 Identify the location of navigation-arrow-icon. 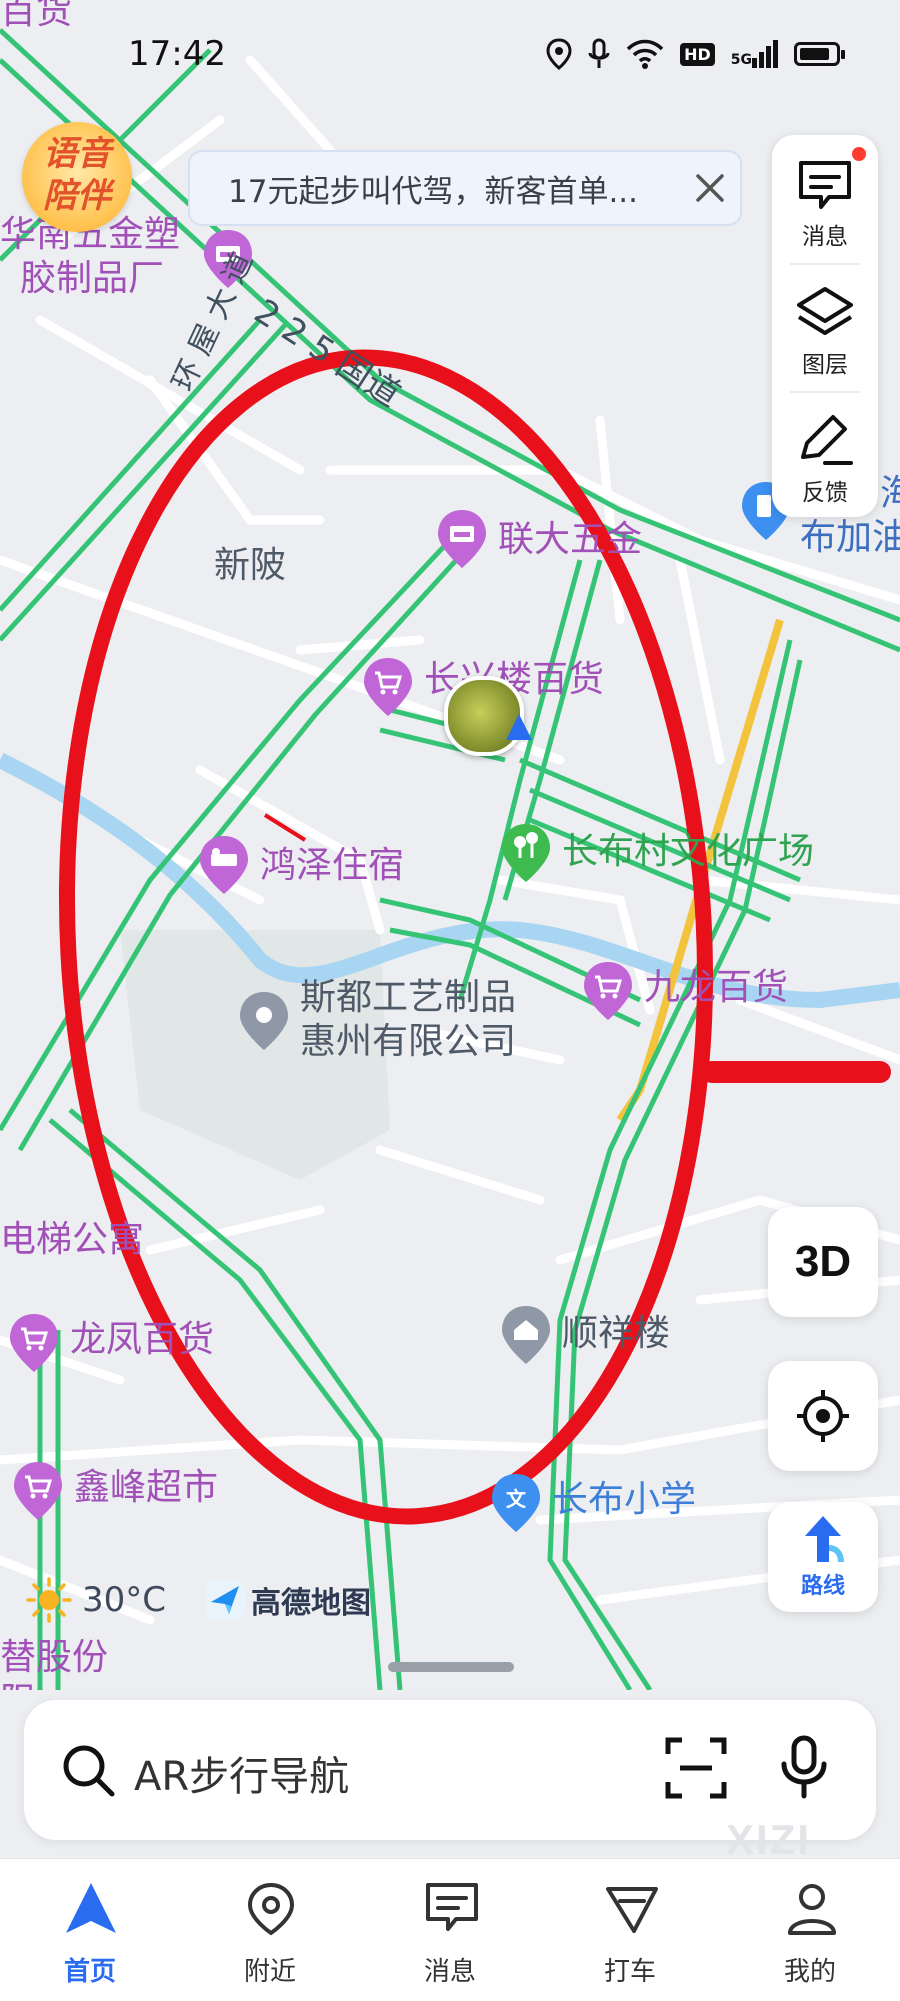
(91, 1908).